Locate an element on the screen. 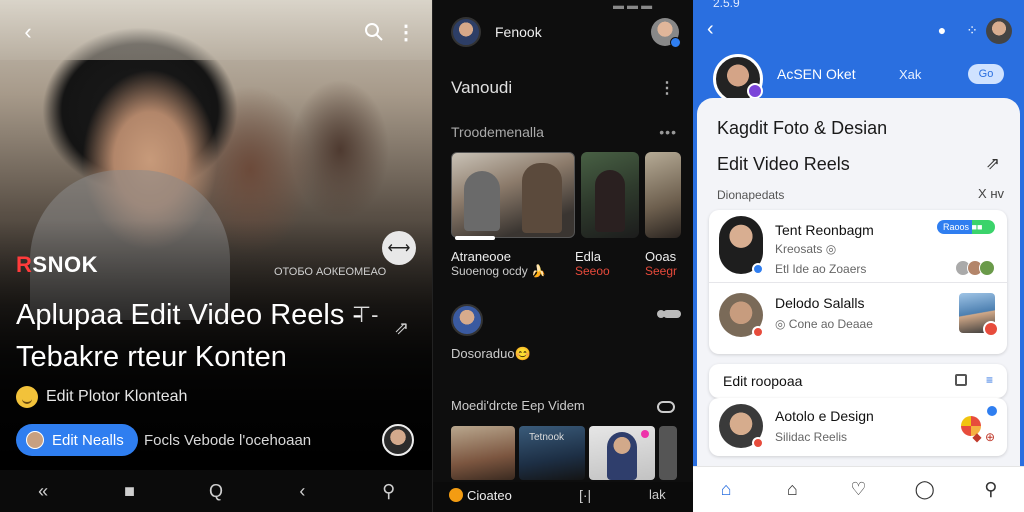 This screenshot has width=1024, height=512. progress-bar is located at coordinates (475, 238).